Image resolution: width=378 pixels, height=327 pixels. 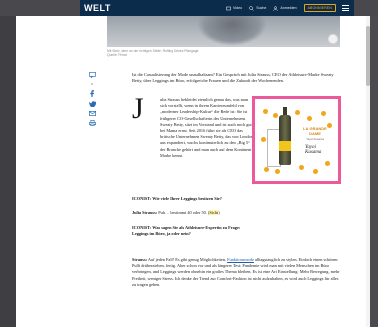 What do you see at coordinates (117, 55) in the screenshot?
I see `hero-credit: Quelle: Privat` at bounding box center [117, 55].